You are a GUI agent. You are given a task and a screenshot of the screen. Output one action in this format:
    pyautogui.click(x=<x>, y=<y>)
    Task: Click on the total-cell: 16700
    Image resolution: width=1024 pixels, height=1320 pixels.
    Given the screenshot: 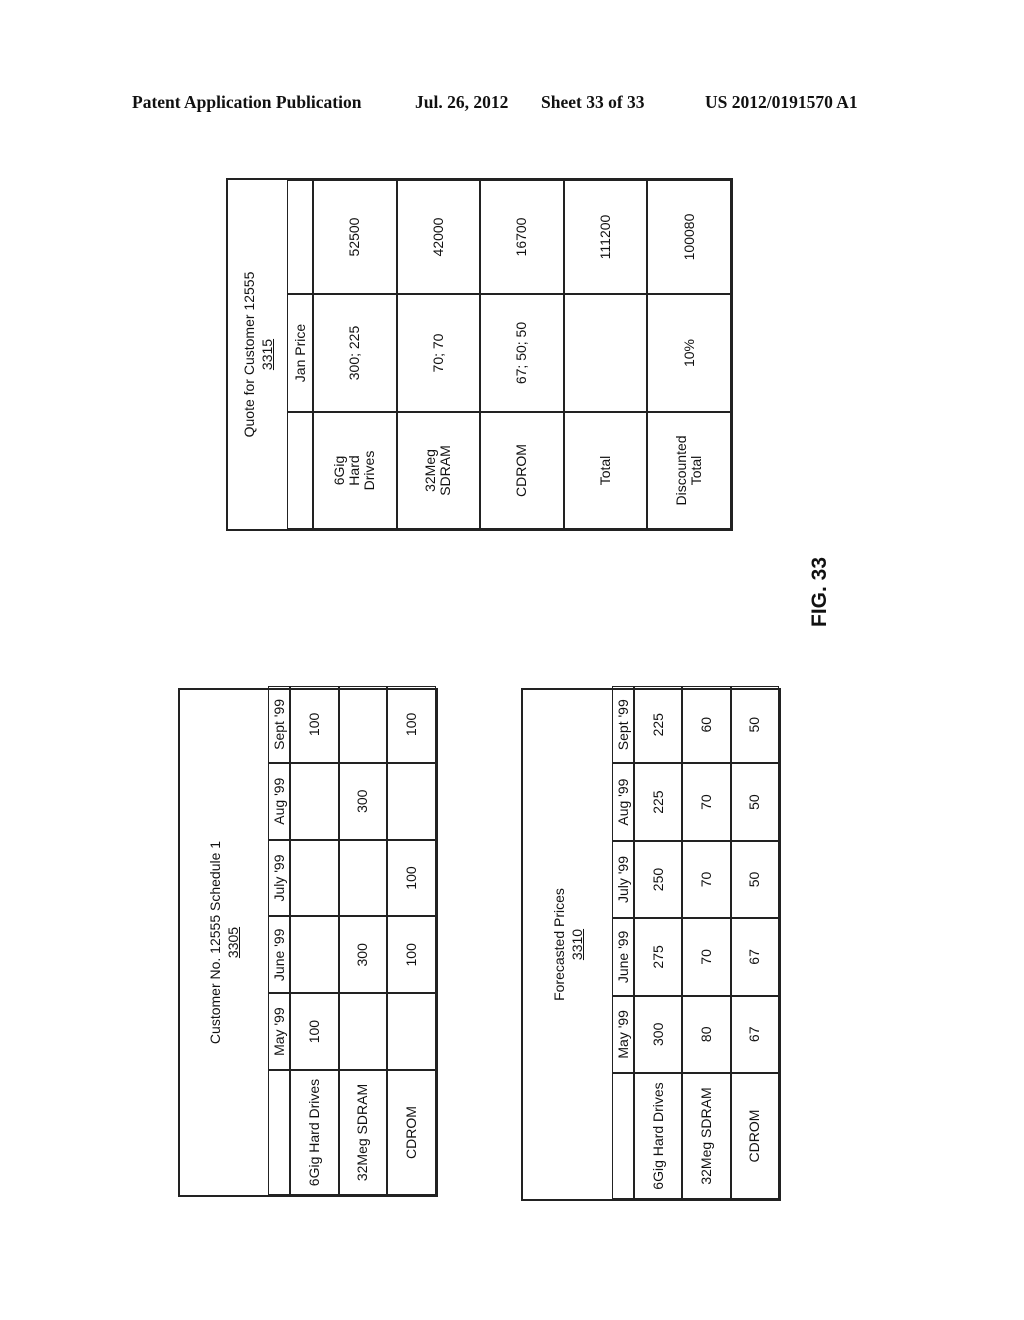 What is the action you would take?
    pyautogui.click(x=522, y=237)
    